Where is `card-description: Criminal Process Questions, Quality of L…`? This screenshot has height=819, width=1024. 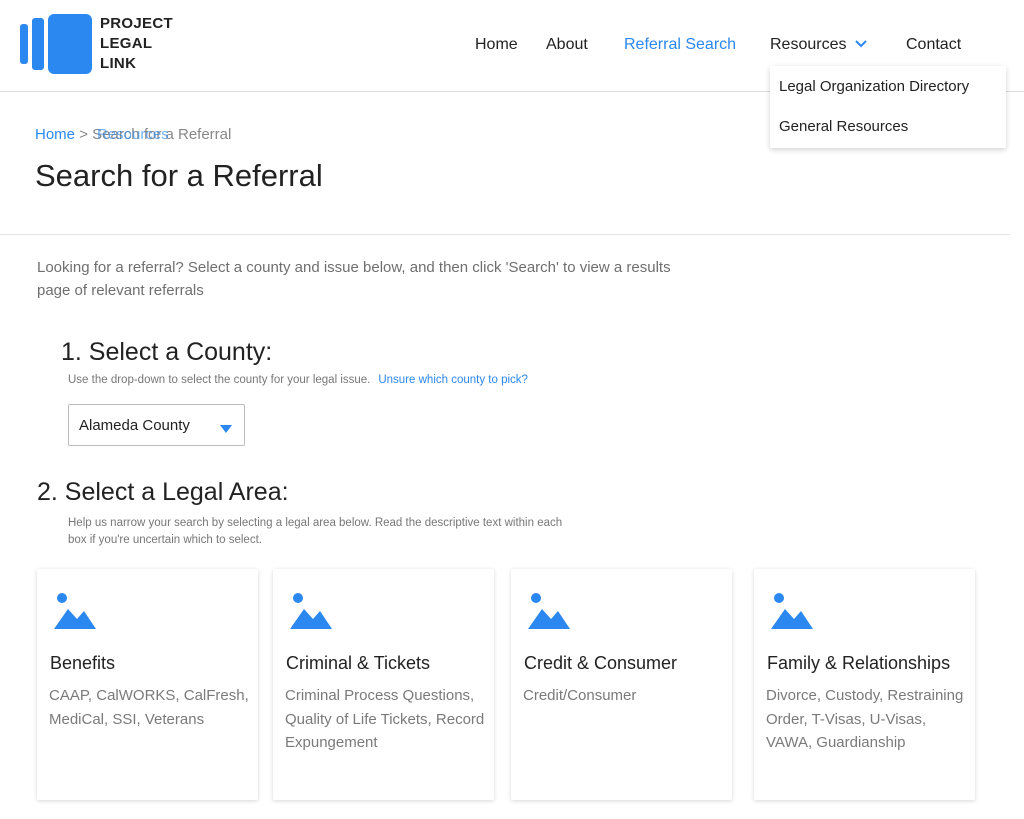
card-description: Criminal Process Questions, Quality of L… is located at coordinates (385, 719).